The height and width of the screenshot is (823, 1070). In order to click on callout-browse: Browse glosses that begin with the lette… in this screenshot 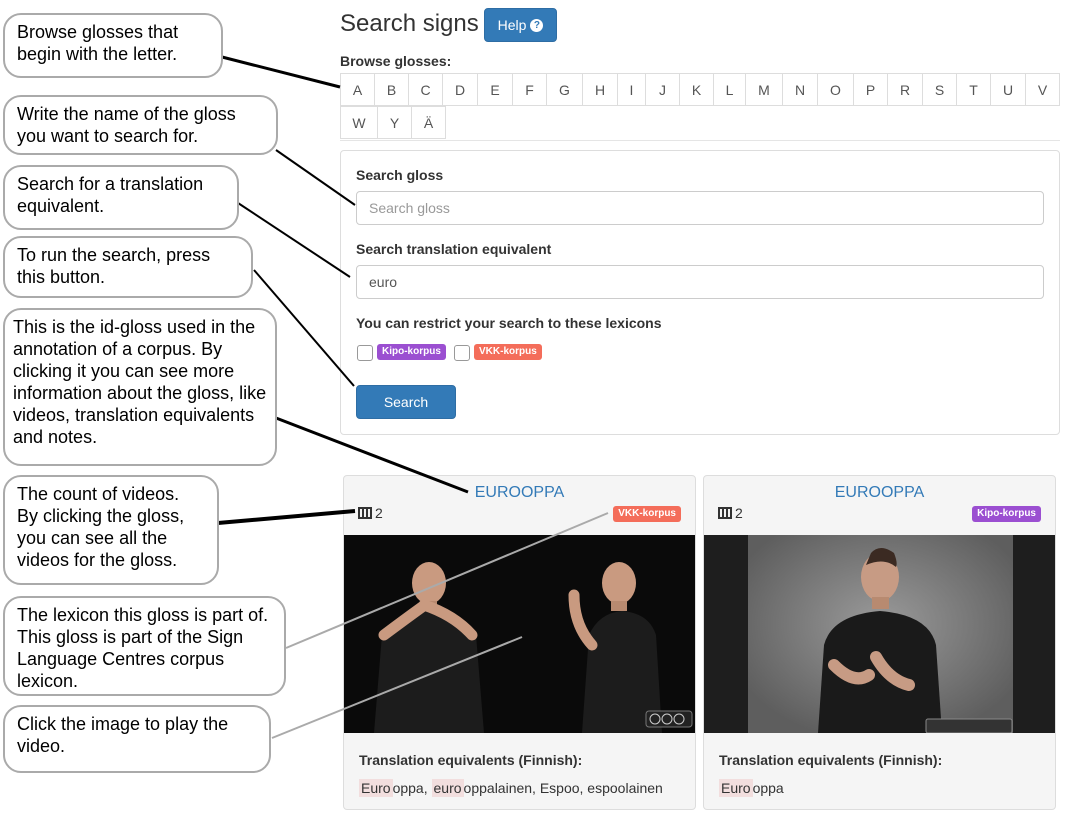, I will do `click(113, 45)`.